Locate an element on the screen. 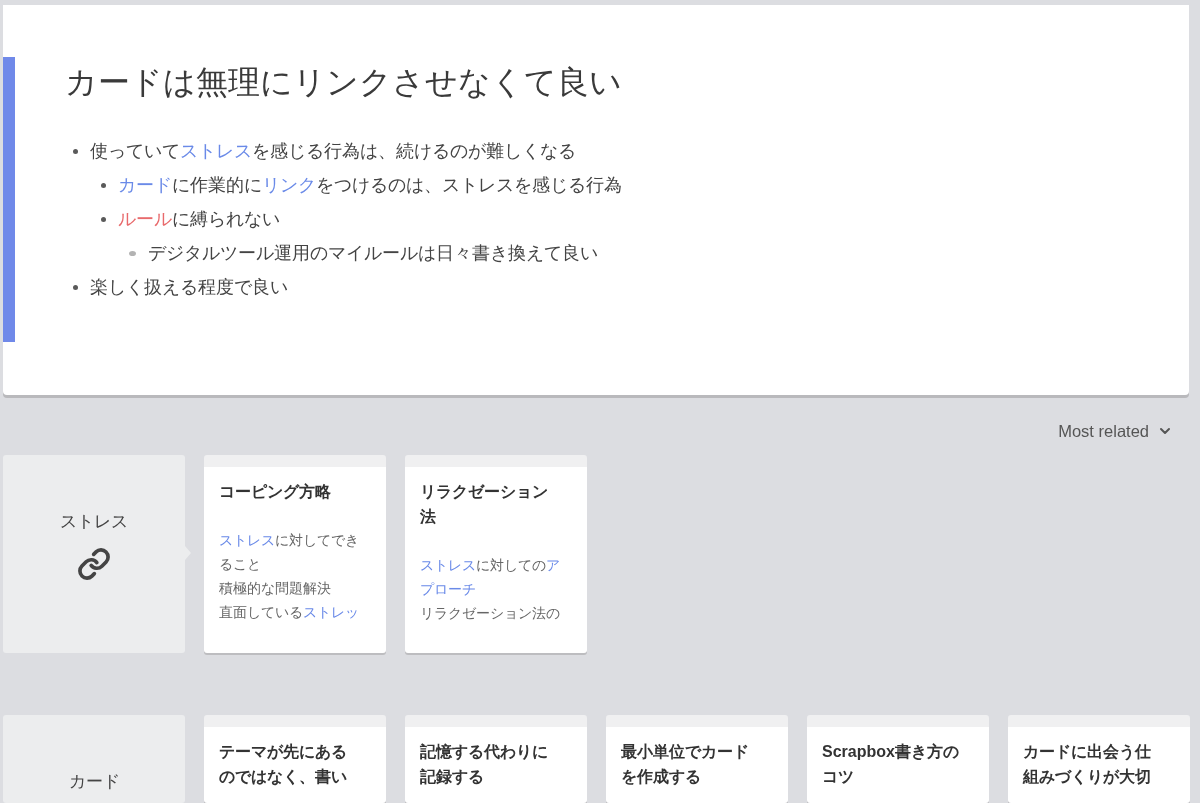 The height and width of the screenshot is (803, 1200). page-card: 最小単位でカードを作成する is located at coordinates (697, 759).